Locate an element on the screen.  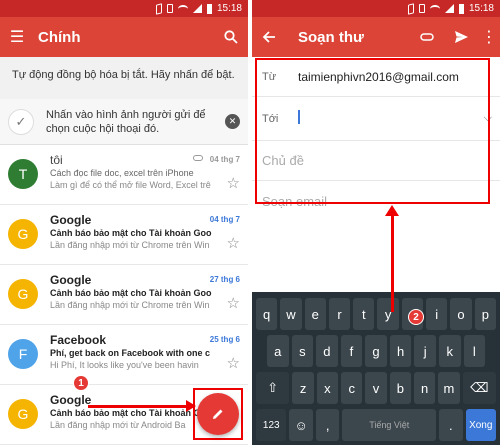
avatar: F is located at coordinates (23, 354).